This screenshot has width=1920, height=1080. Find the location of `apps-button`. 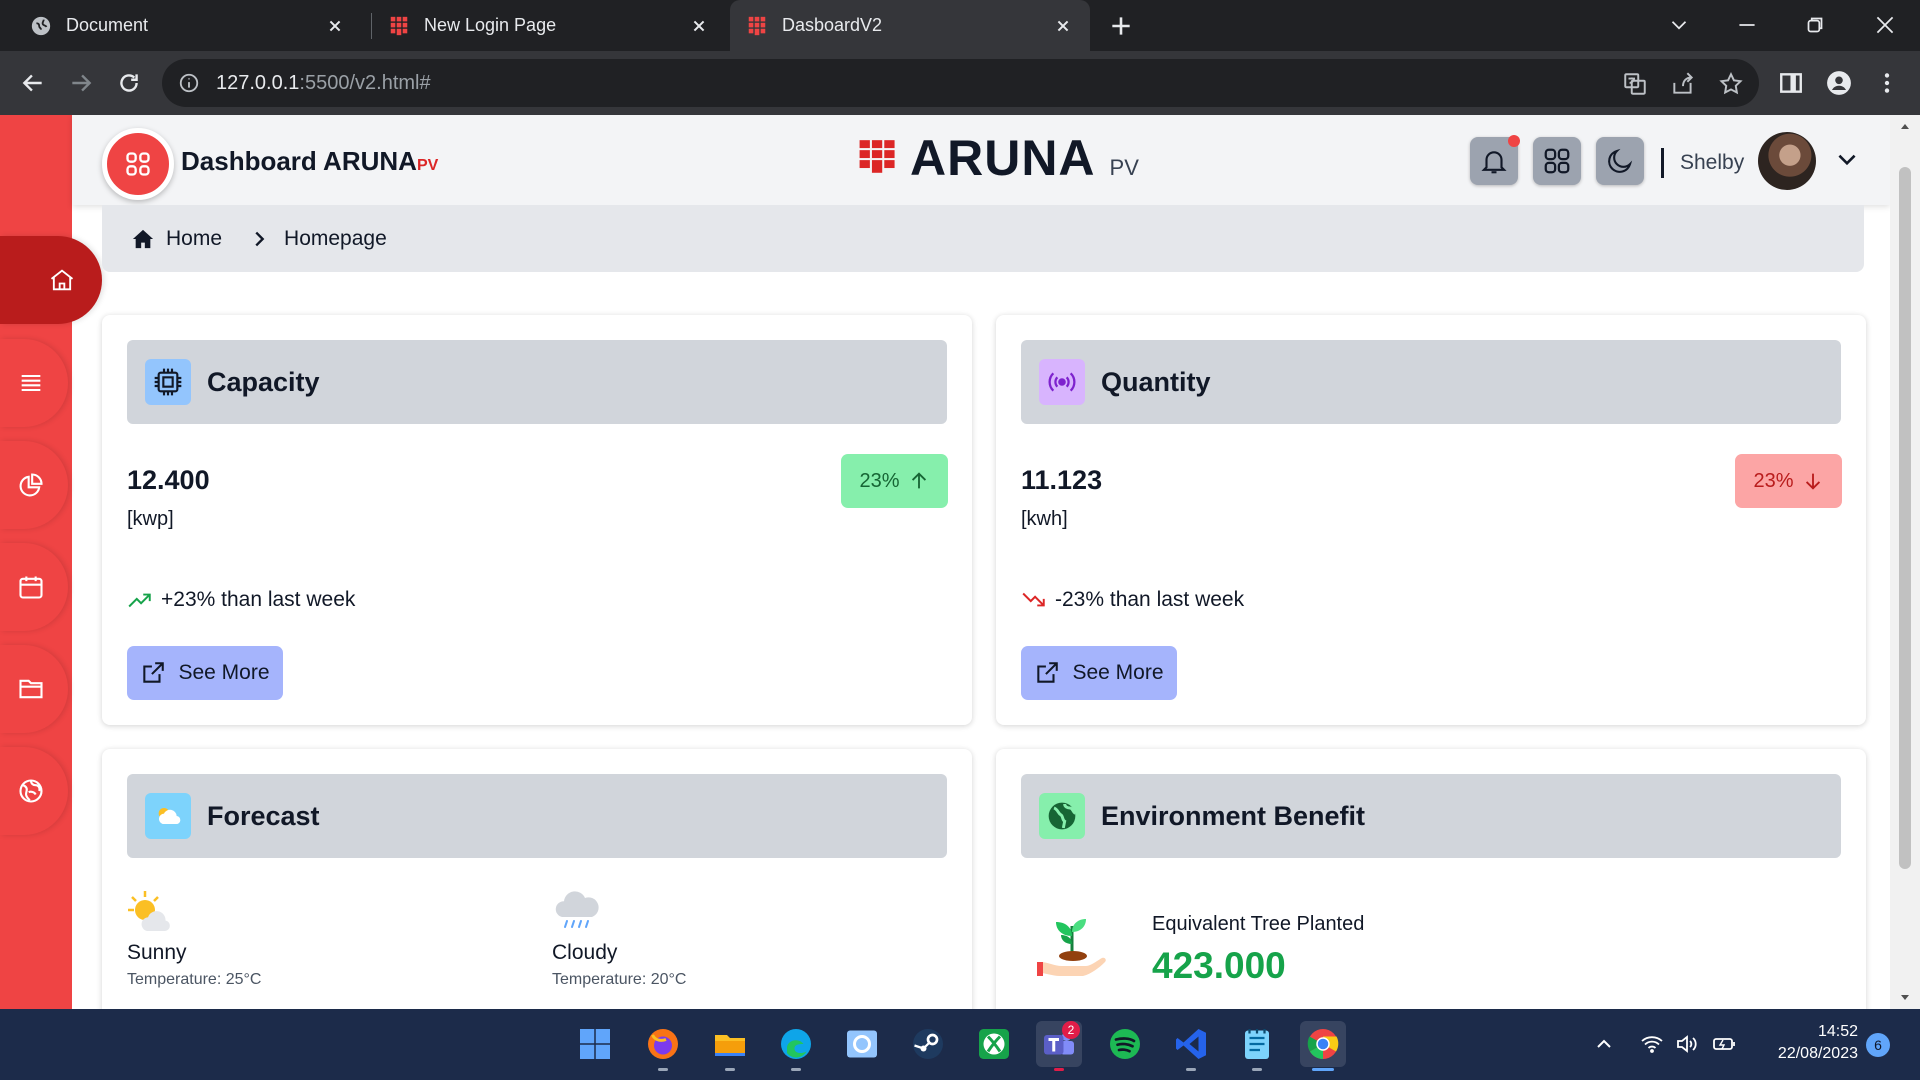

apps-button is located at coordinates (1557, 161).